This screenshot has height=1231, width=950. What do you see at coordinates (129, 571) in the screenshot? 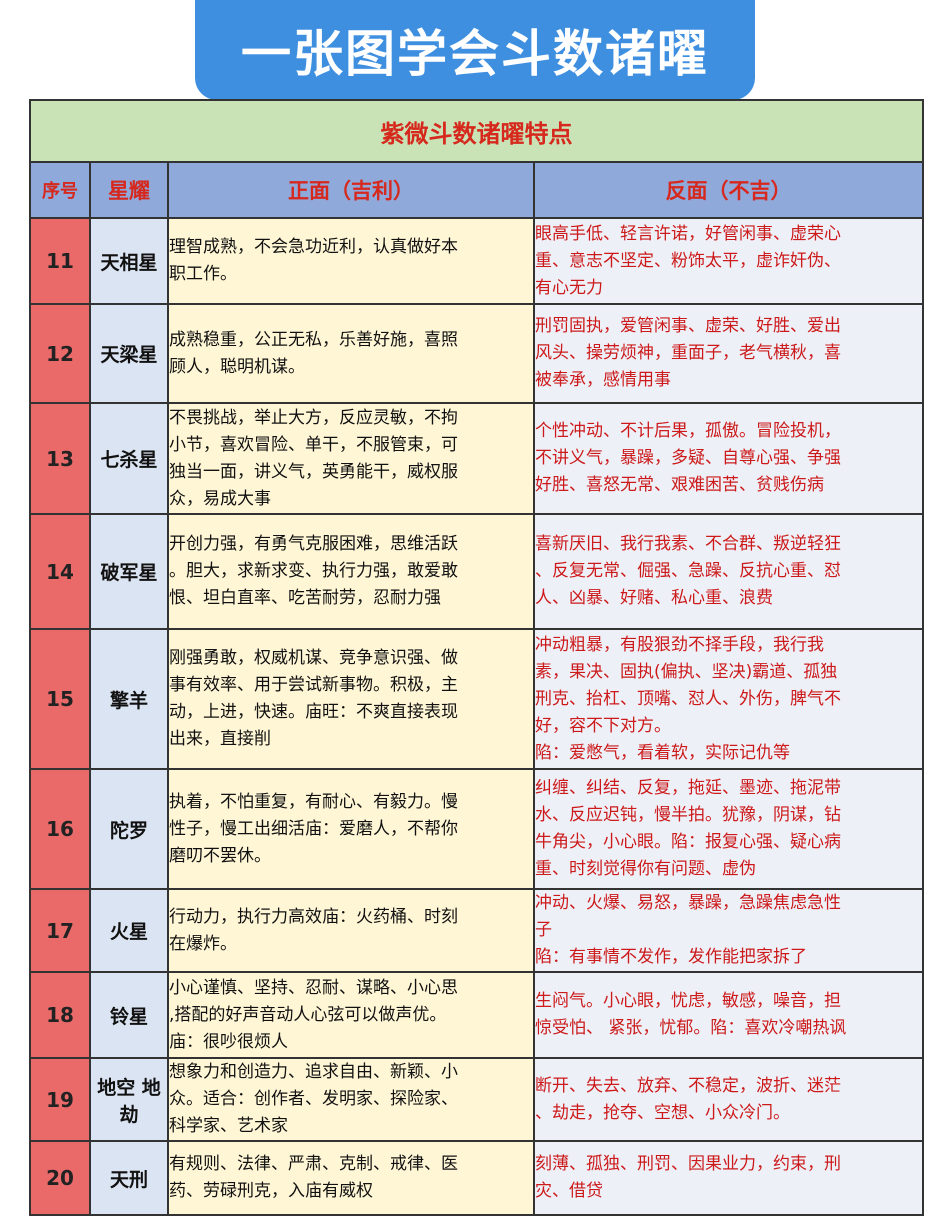
I see `star-name: 破军星` at bounding box center [129, 571].